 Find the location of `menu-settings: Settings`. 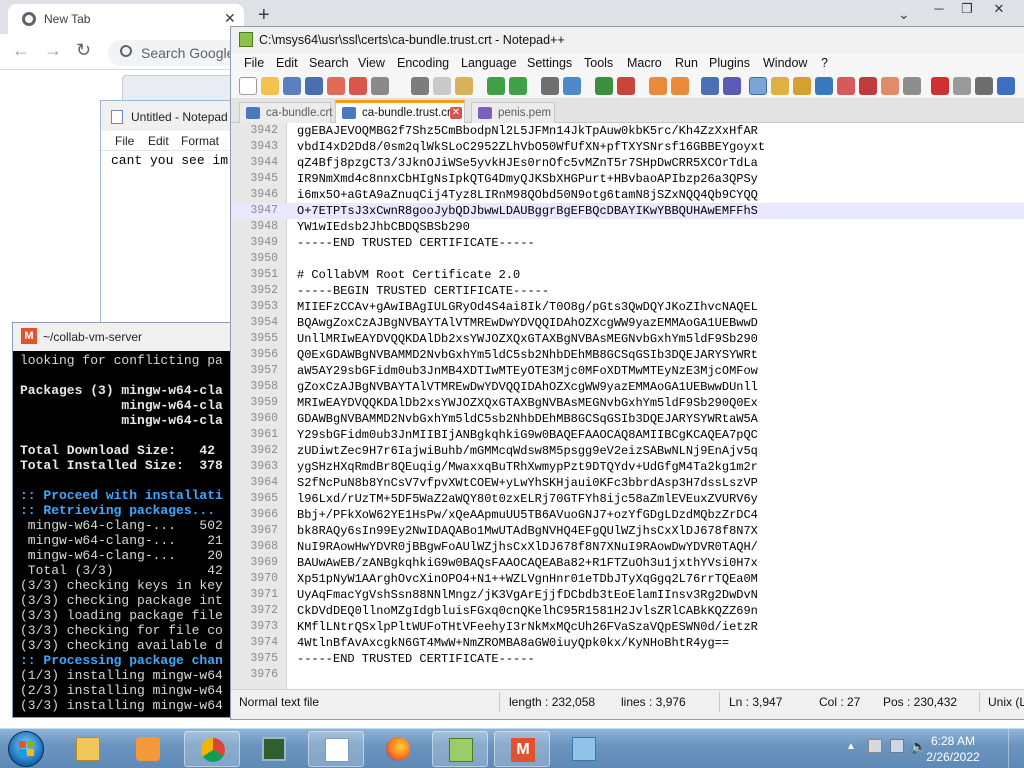

menu-settings: Settings is located at coordinates (549, 63).